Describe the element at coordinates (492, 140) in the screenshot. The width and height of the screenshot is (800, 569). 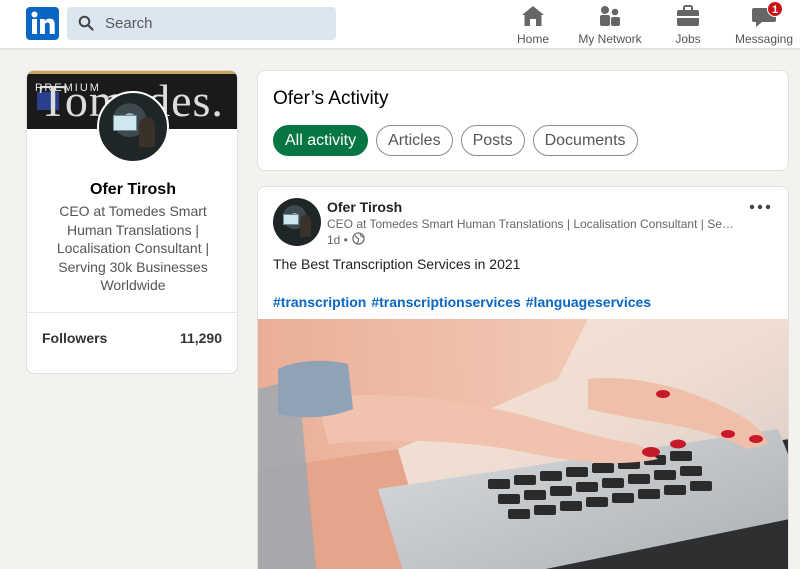
I see `filter-posts: Posts` at that location.